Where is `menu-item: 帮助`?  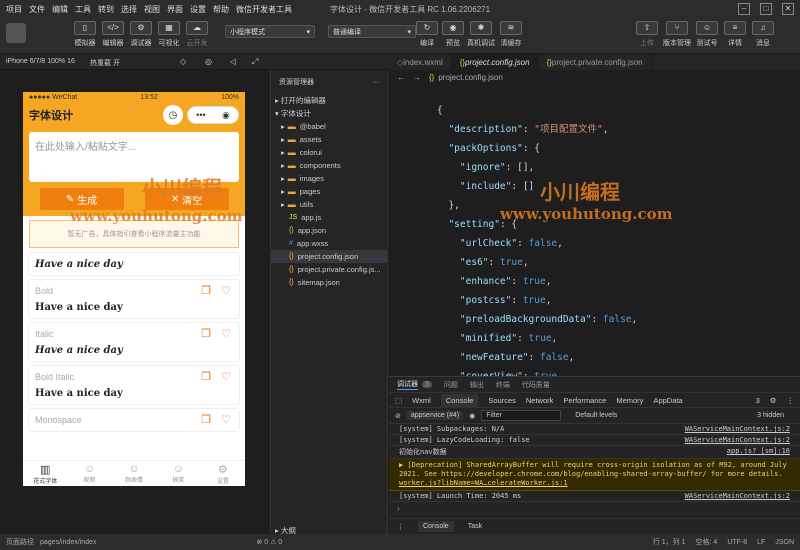 menu-item: 帮助 is located at coordinates (221, 9).